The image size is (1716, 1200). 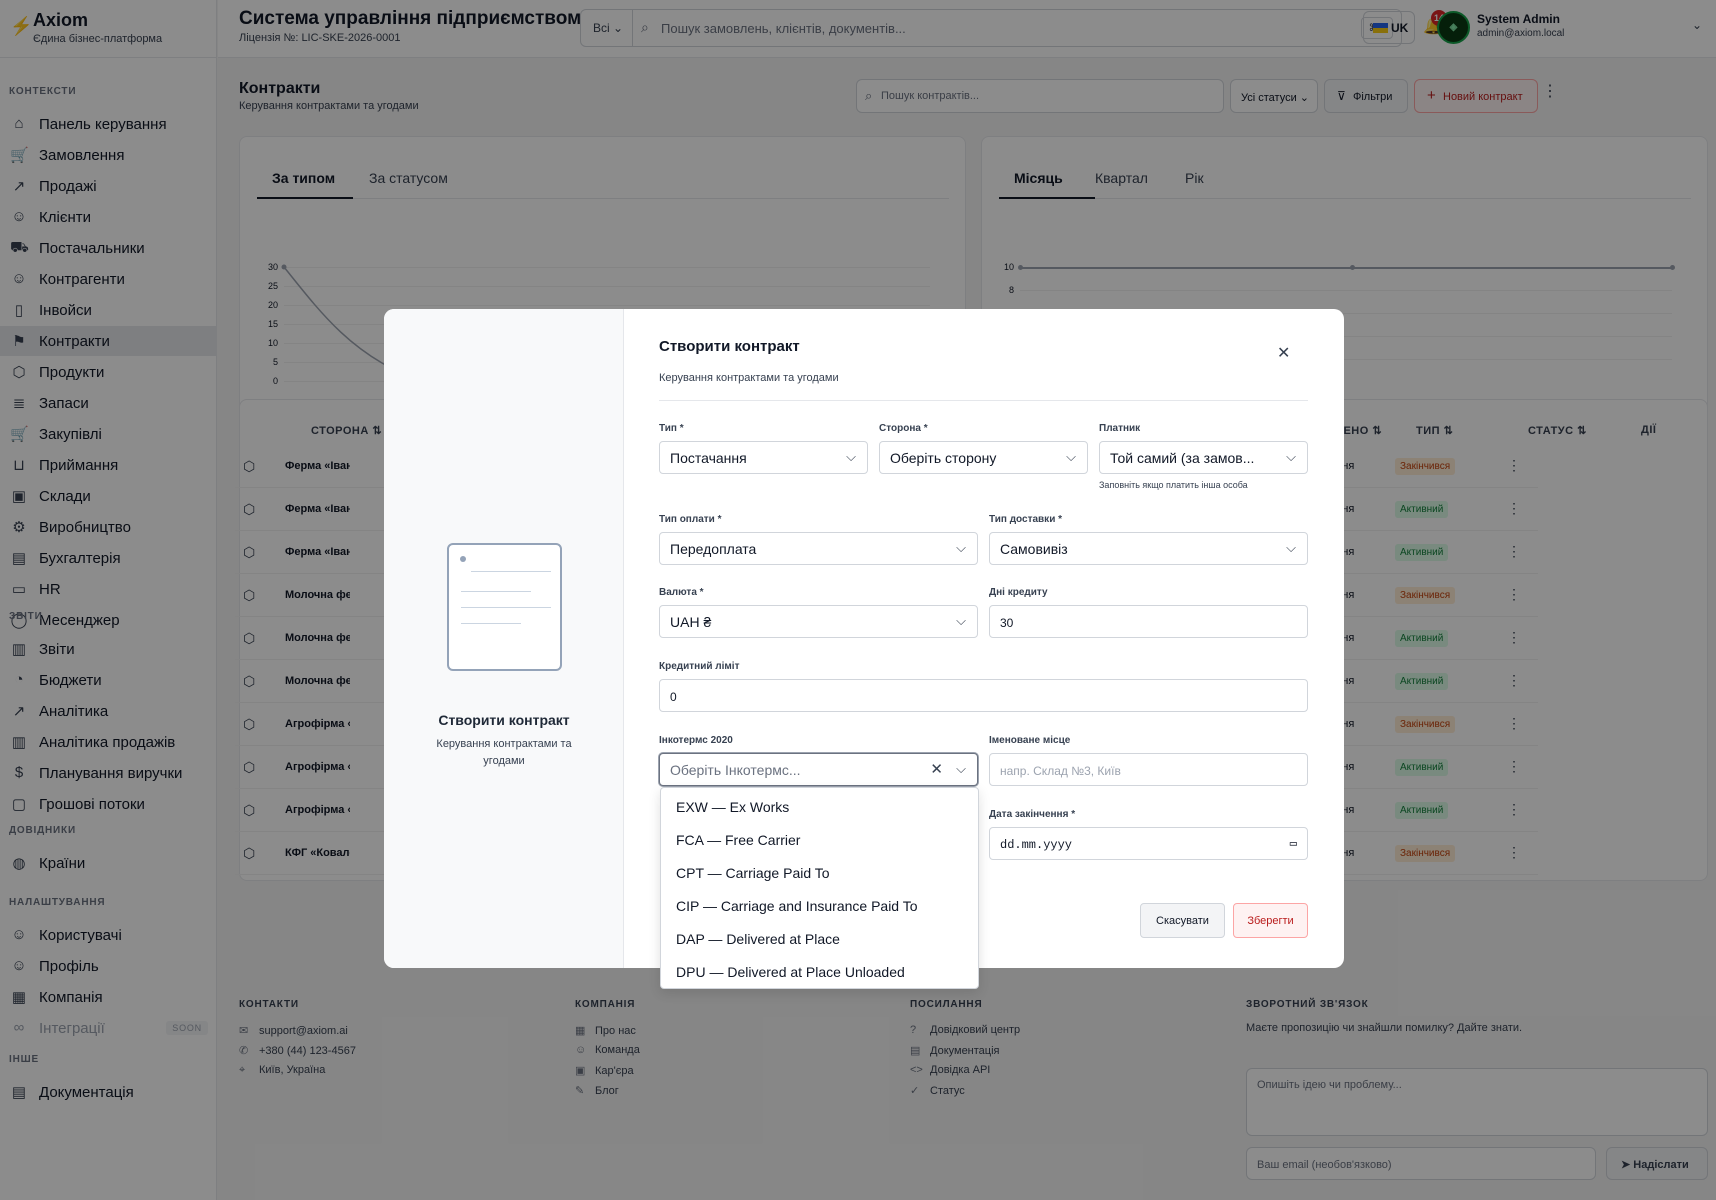 What do you see at coordinates (729, 346) in the screenshot?
I see `modal-title: Створити контракт` at bounding box center [729, 346].